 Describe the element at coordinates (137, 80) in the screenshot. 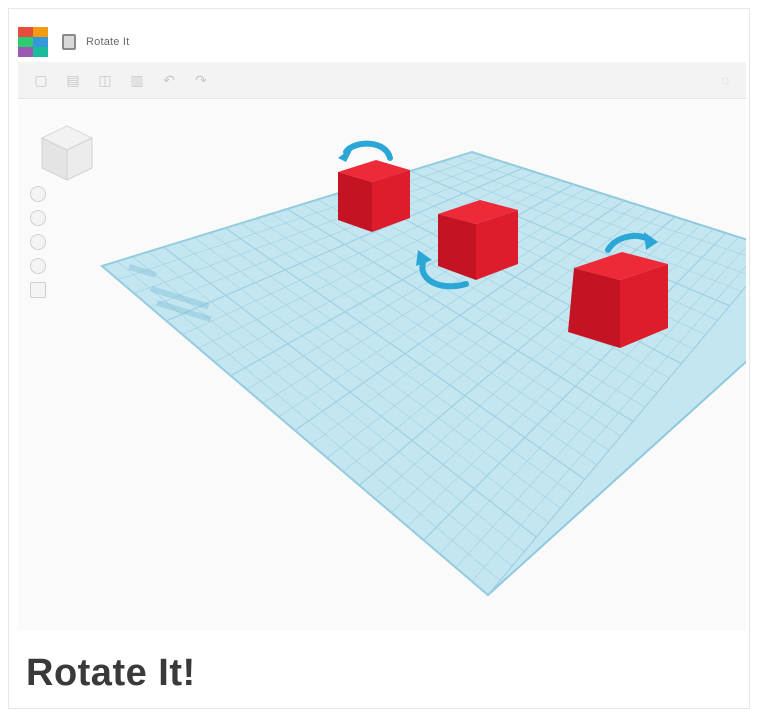

I see `delete-icon: ▥` at that location.